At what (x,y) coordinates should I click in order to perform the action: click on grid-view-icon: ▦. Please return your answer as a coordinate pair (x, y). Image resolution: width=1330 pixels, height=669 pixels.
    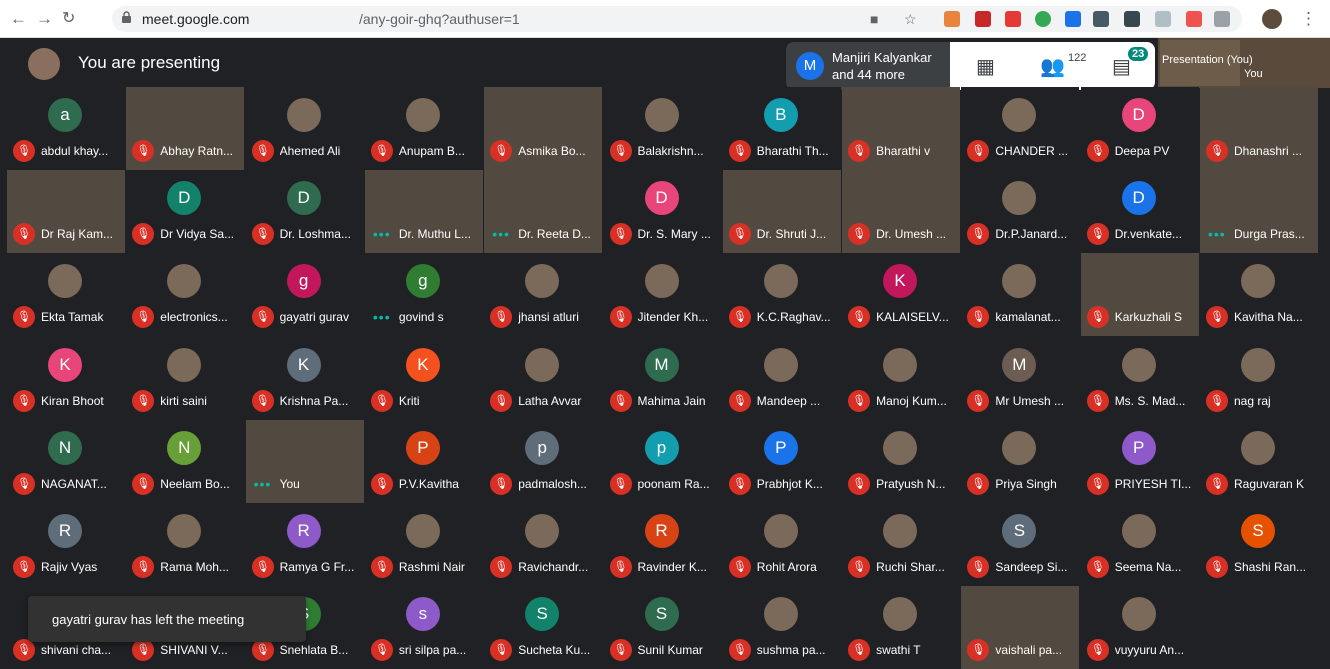
    Looking at the image, I should click on (985, 66).